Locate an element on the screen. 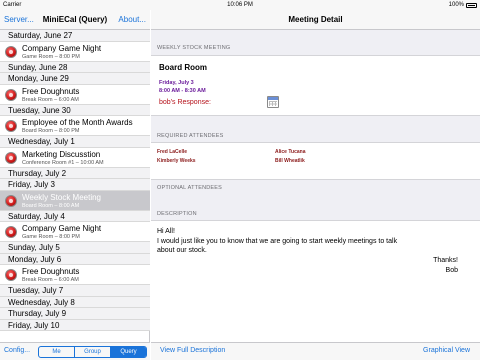 The image size is (480, 360). meeting-location: Board Room is located at coordinates (183, 67).